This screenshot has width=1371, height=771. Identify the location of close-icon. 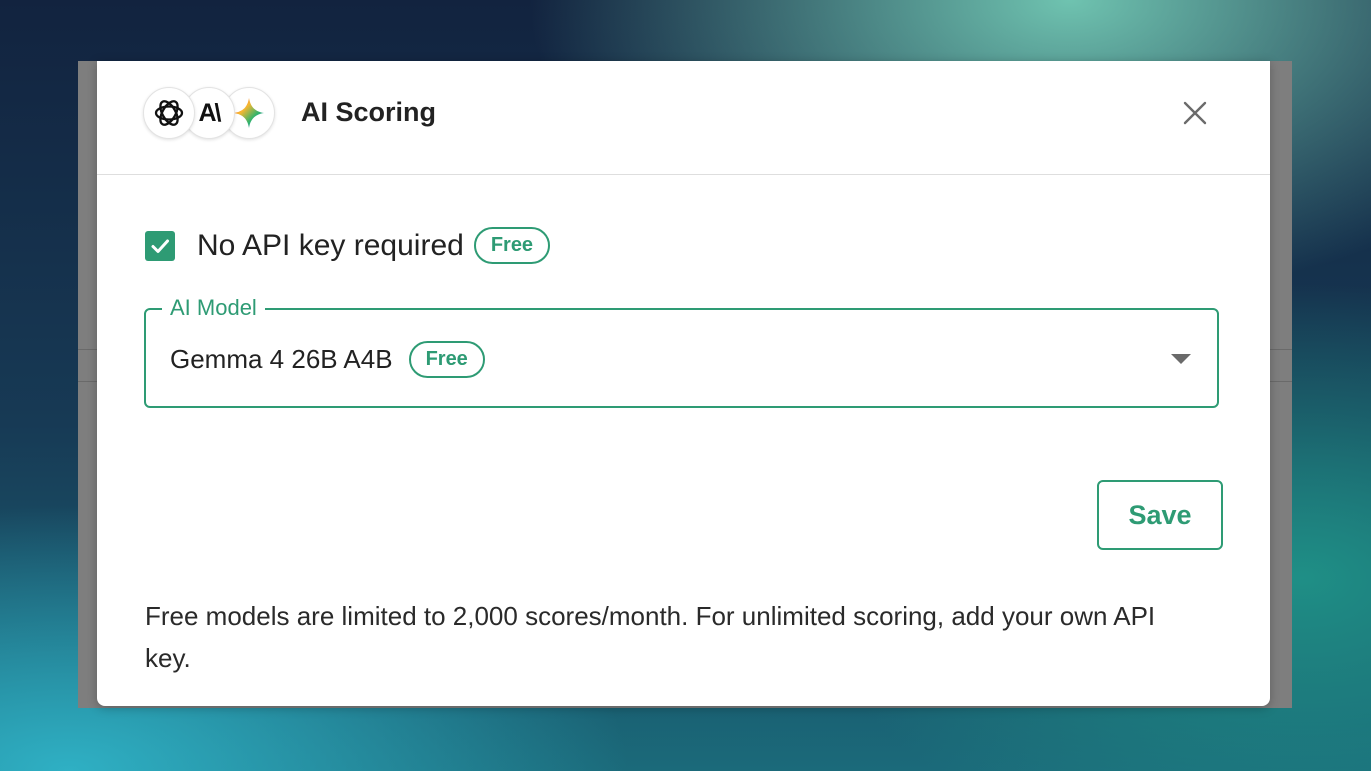
(1195, 113).